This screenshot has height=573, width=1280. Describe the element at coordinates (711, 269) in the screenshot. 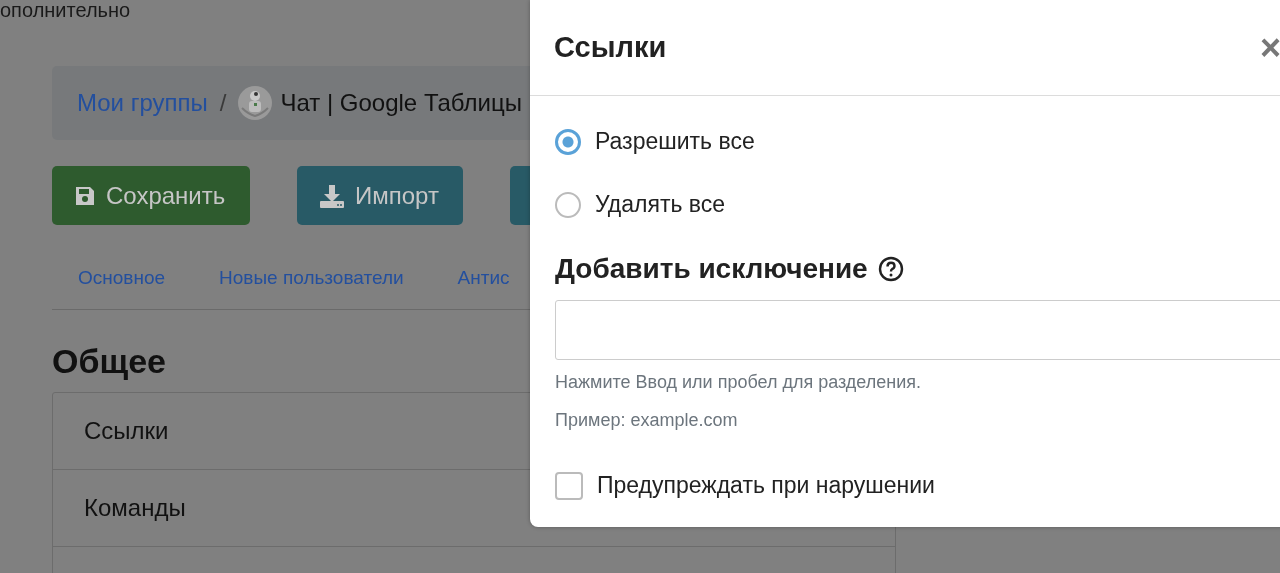

I see `field-heading: Добавить исключение` at that location.